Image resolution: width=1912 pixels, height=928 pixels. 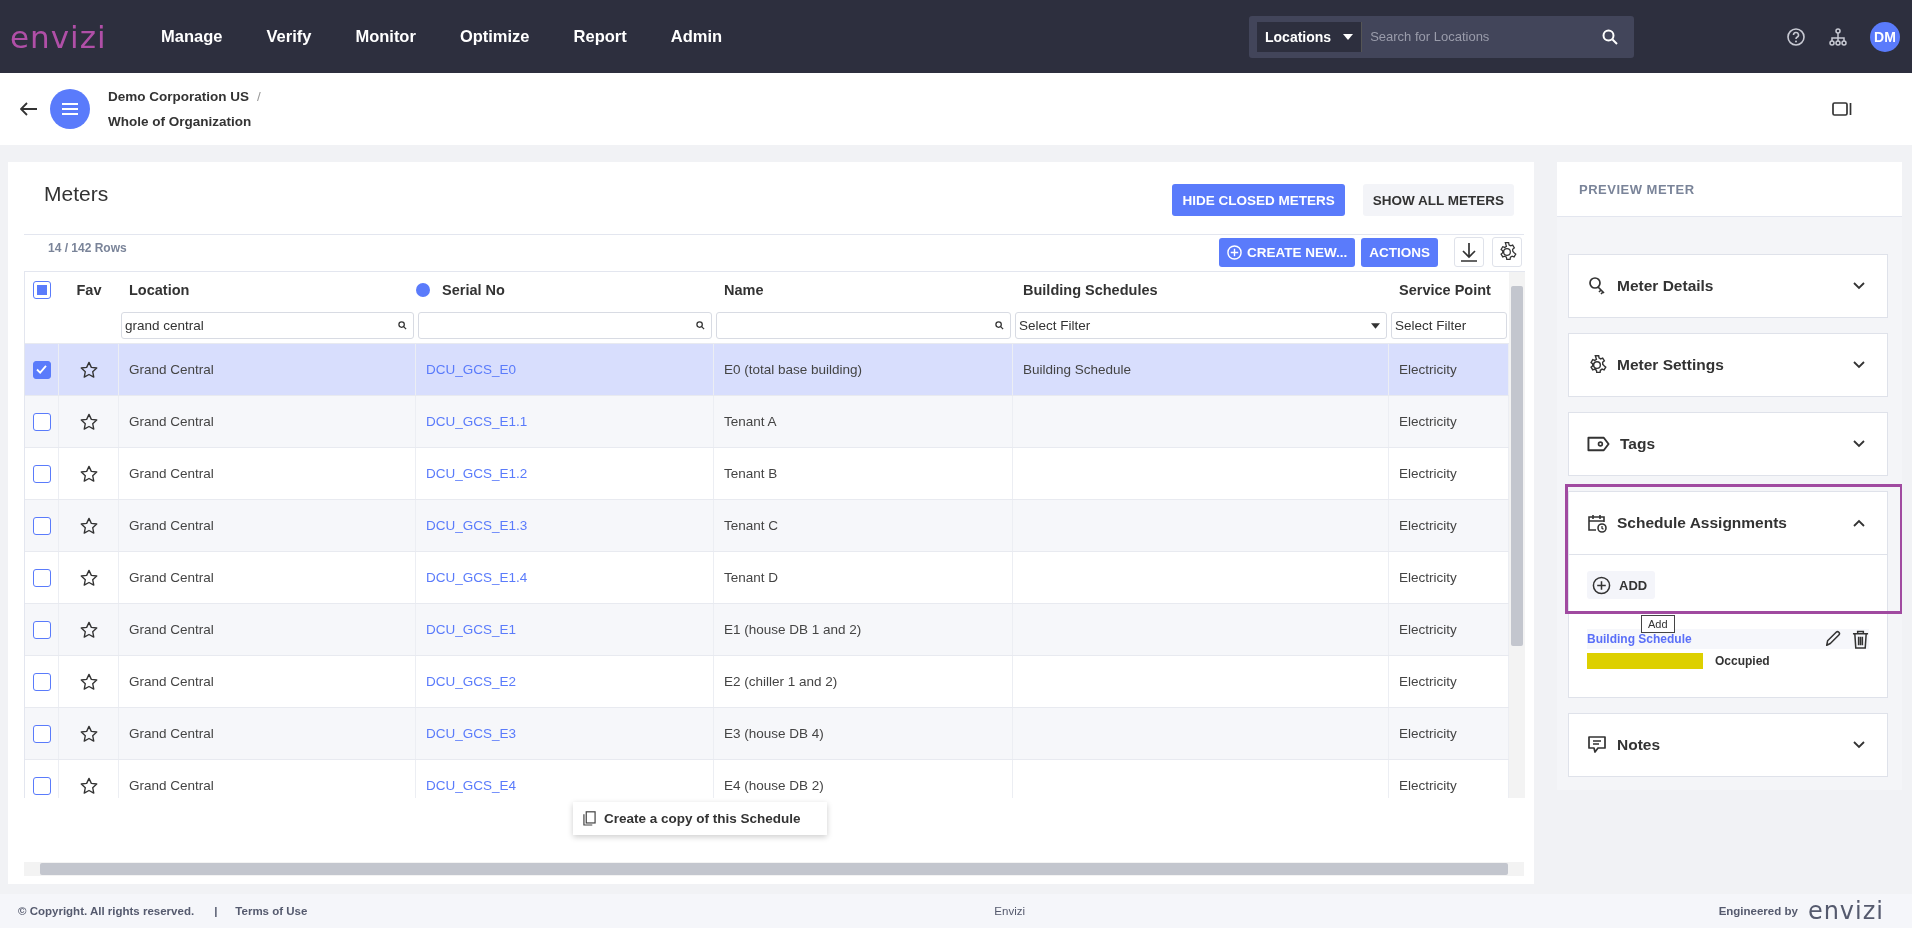 What do you see at coordinates (1445, 290) in the screenshot?
I see `column-header: Service Point` at bounding box center [1445, 290].